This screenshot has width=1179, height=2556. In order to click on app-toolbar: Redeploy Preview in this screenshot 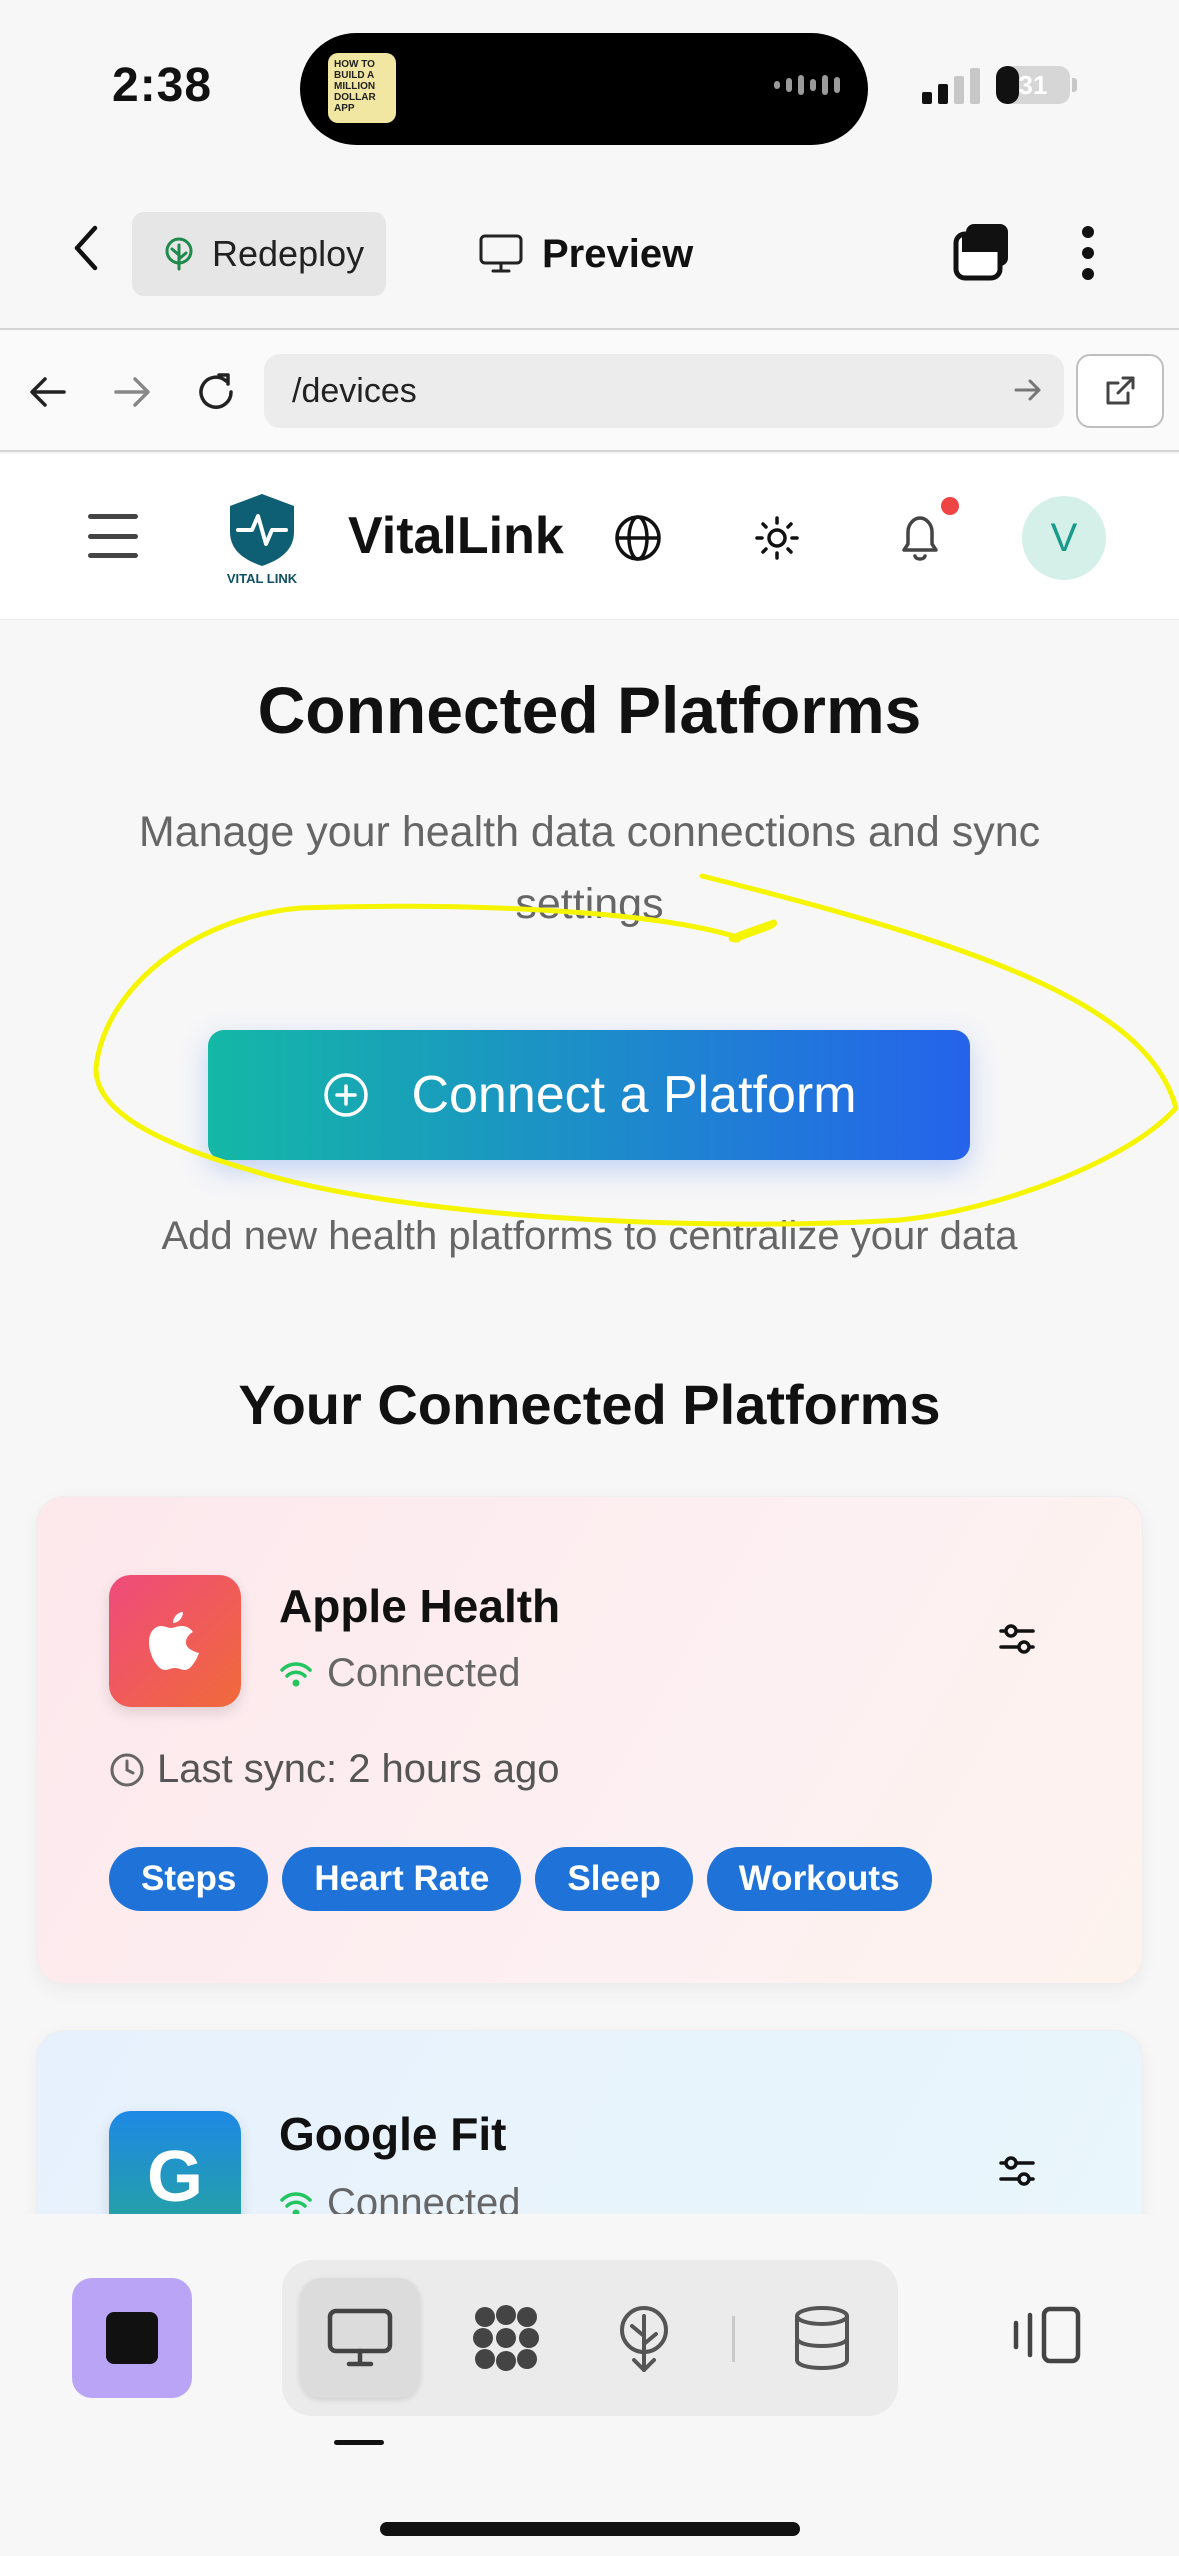, I will do `click(589, 250)`.